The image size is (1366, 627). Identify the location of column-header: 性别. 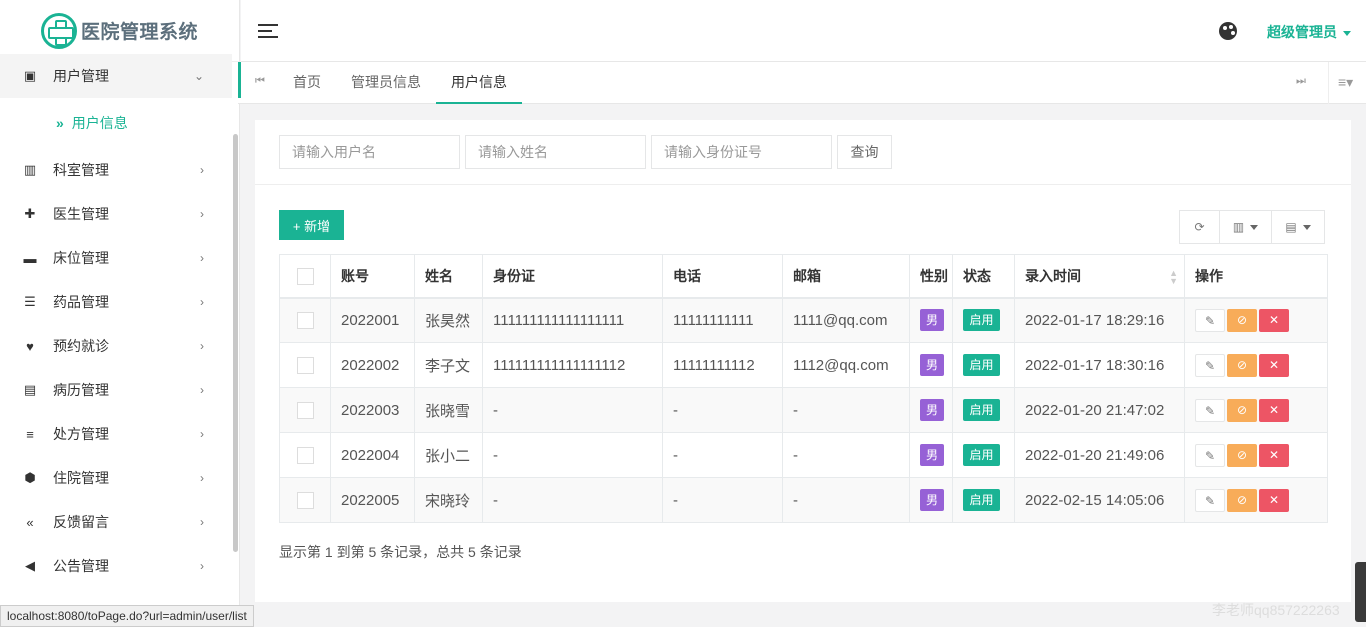
(931, 276).